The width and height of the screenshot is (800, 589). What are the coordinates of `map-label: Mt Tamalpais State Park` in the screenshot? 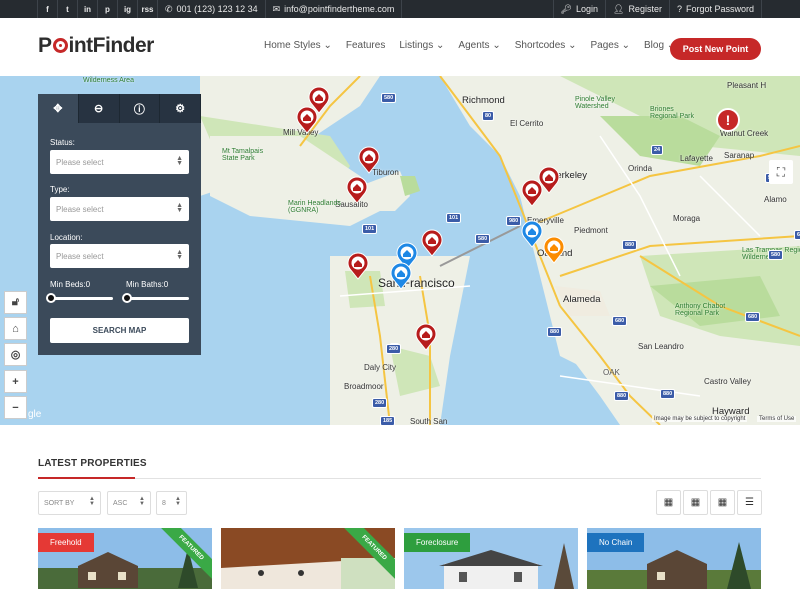 It's located at (243, 155).